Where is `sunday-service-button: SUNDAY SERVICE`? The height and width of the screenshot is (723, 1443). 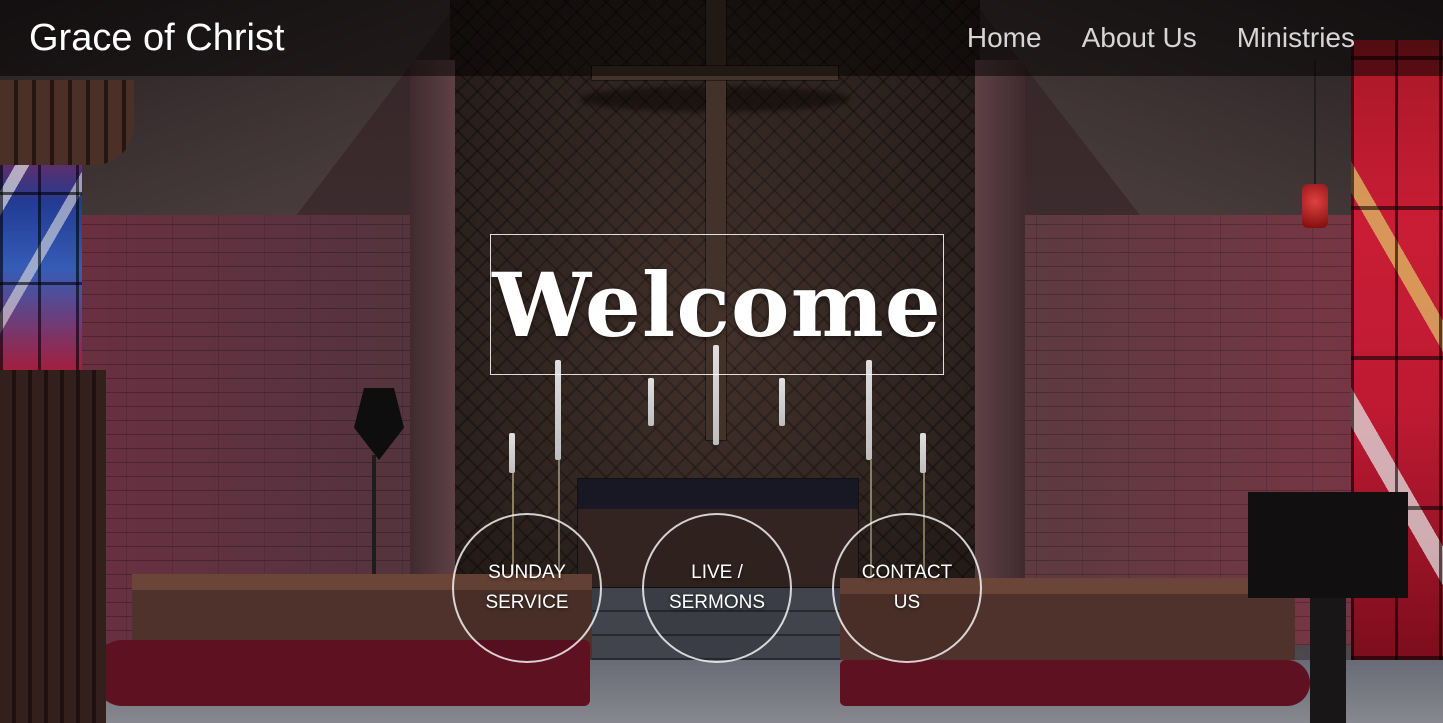 sunday-service-button: SUNDAY SERVICE is located at coordinates (527, 588).